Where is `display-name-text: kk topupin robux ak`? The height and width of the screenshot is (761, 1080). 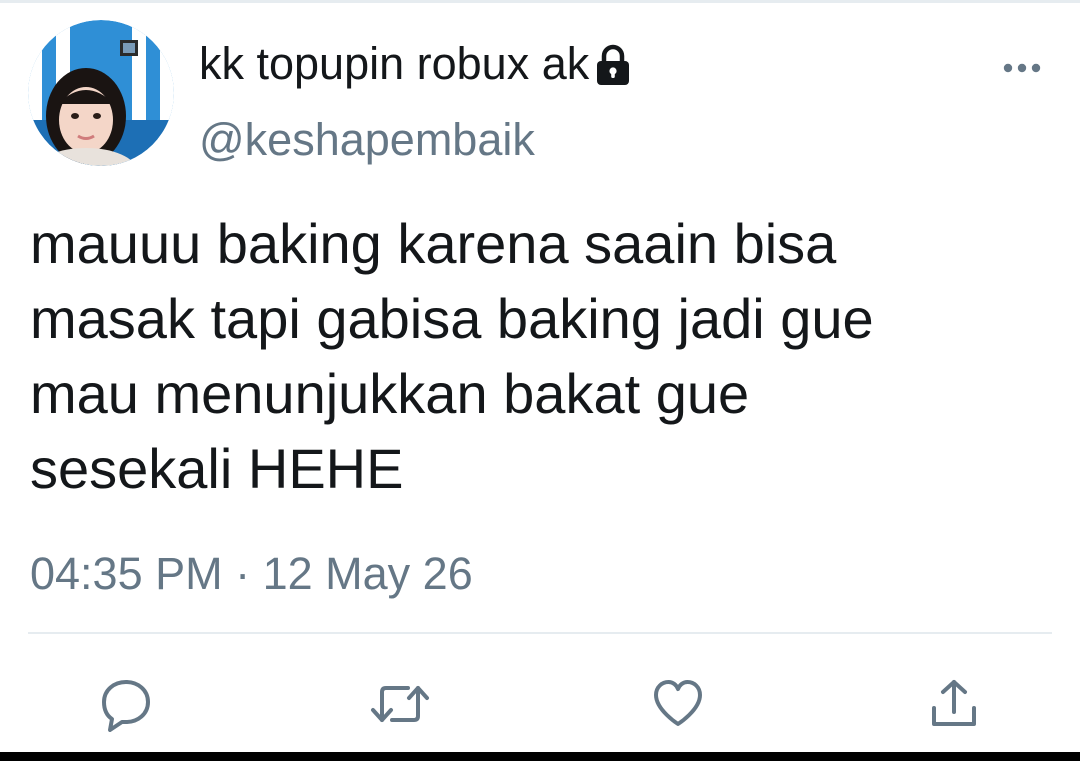
display-name-text: kk topupin robux ak is located at coordinates (394, 63).